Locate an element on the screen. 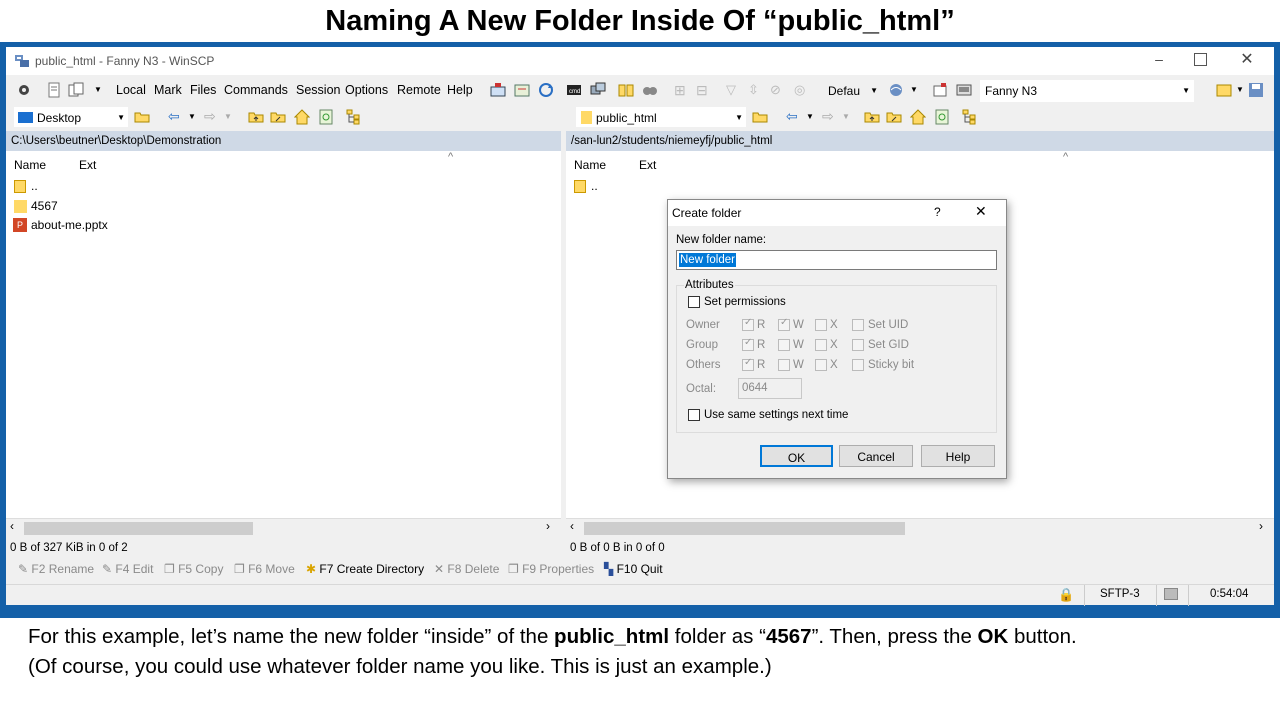 This screenshot has width=1280, height=720. menu-session: Session is located at coordinates (318, 90).